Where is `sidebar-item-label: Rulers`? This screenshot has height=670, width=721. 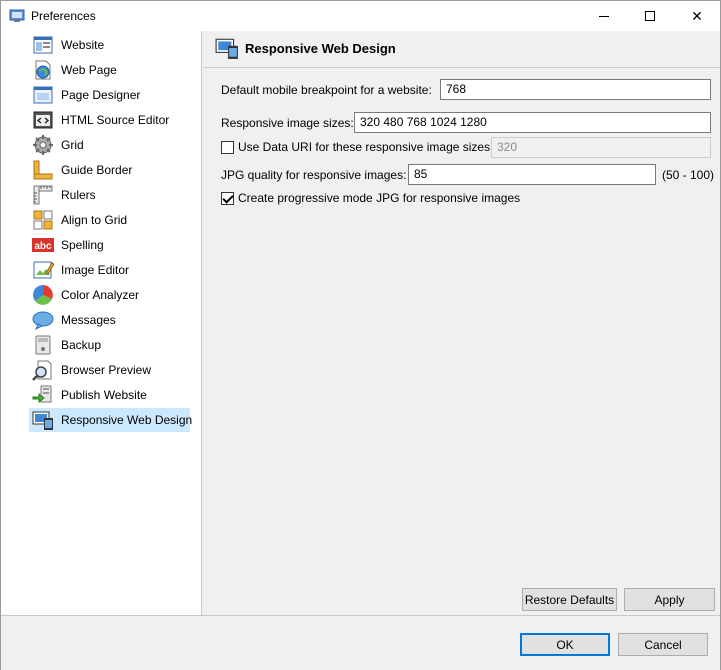
sidebar-item-label: Rulers is located at coordinates (78, 195).